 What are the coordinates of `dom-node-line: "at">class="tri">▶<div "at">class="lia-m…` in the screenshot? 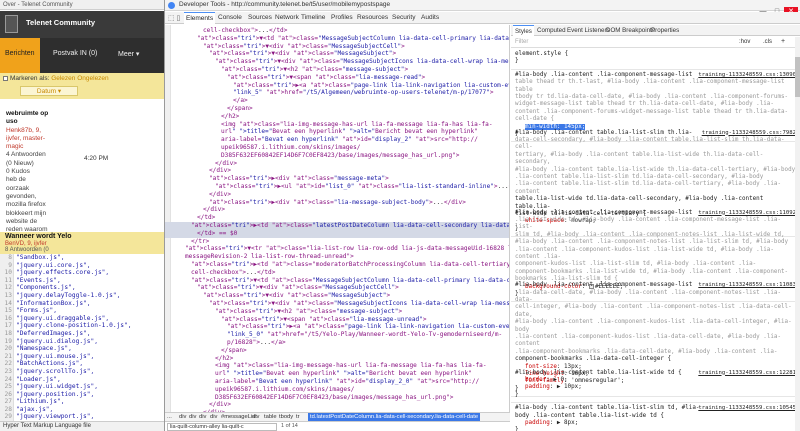 It's located at (359, 203).